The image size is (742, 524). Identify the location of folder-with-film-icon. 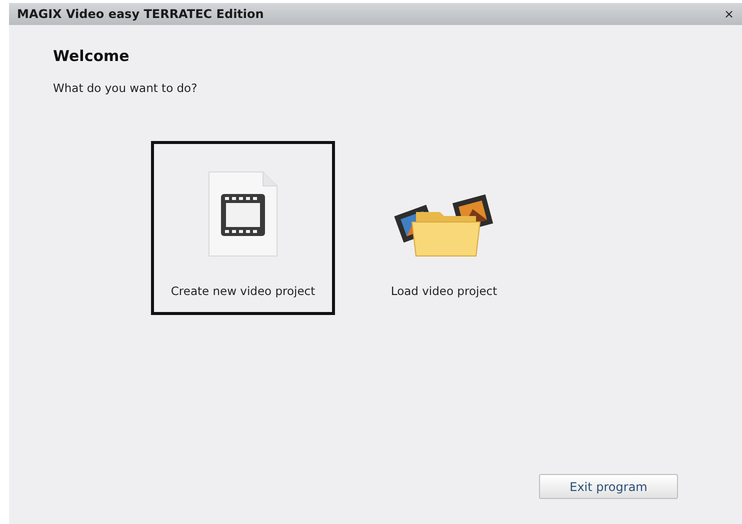
(444, 226).